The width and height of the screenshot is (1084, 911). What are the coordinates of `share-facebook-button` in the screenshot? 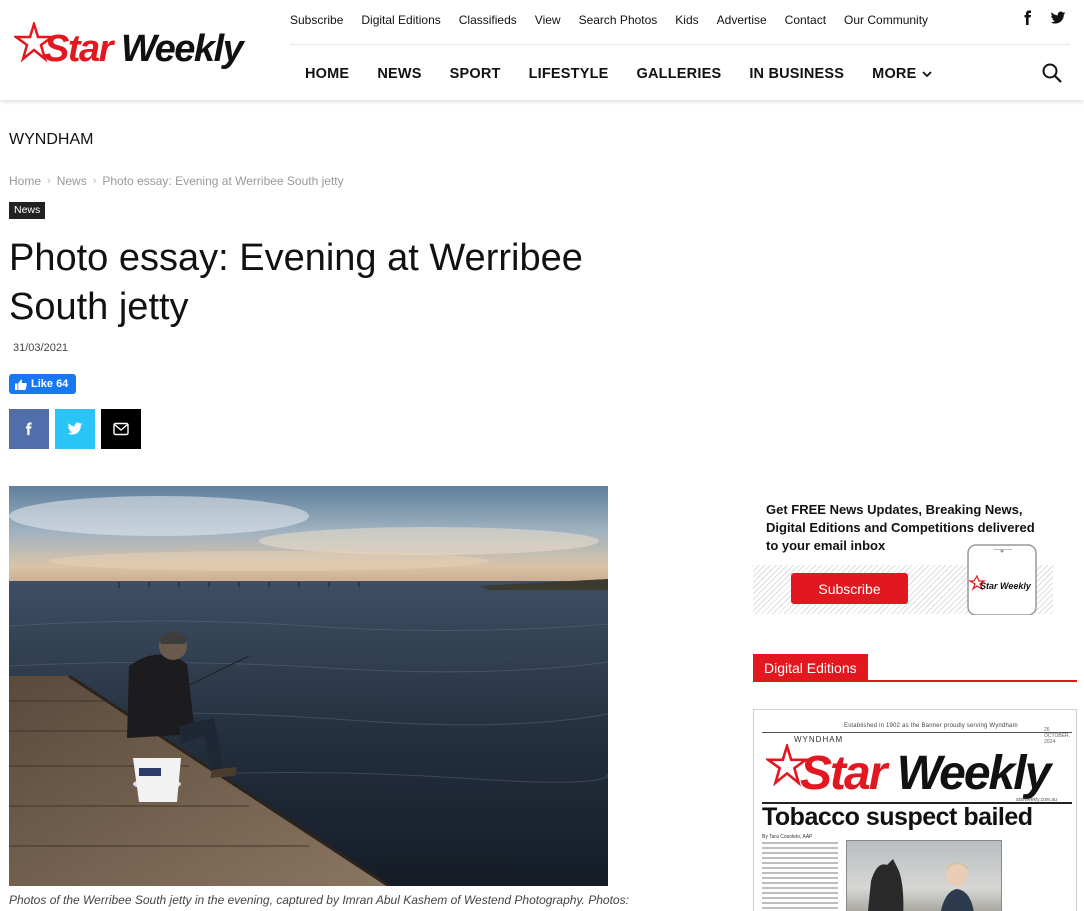 It's located at (29, 429).